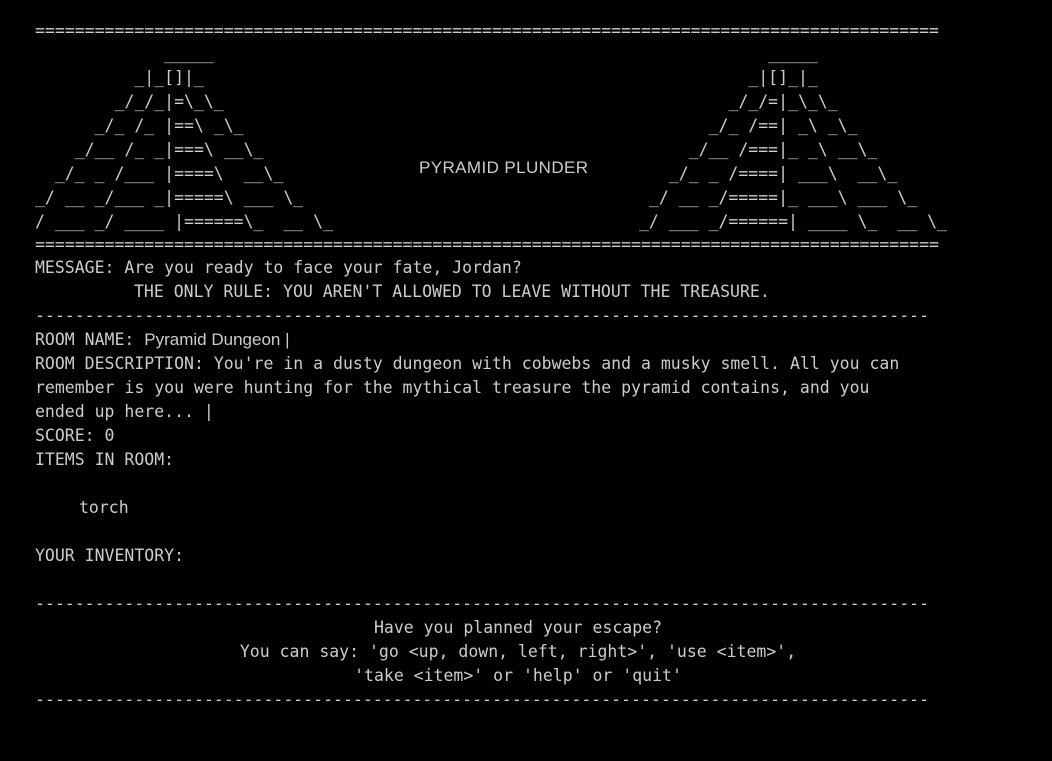 The height and width of the screenshot is (761, 1052). I want to click on room-name: Pyramid Dungeon |, so click(217, 339).